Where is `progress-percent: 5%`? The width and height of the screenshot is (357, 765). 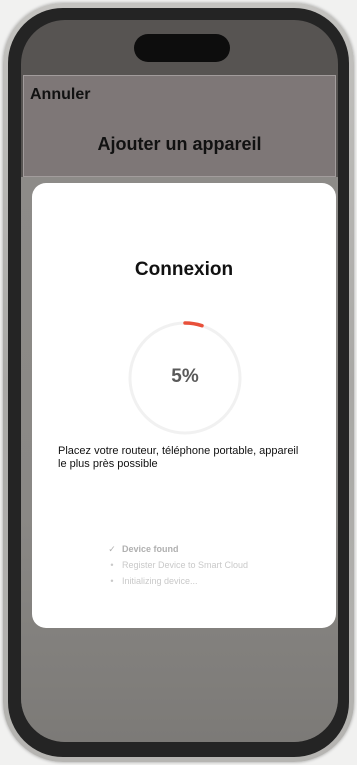 progress-percent: 5% is located at coordinates (185, 376).